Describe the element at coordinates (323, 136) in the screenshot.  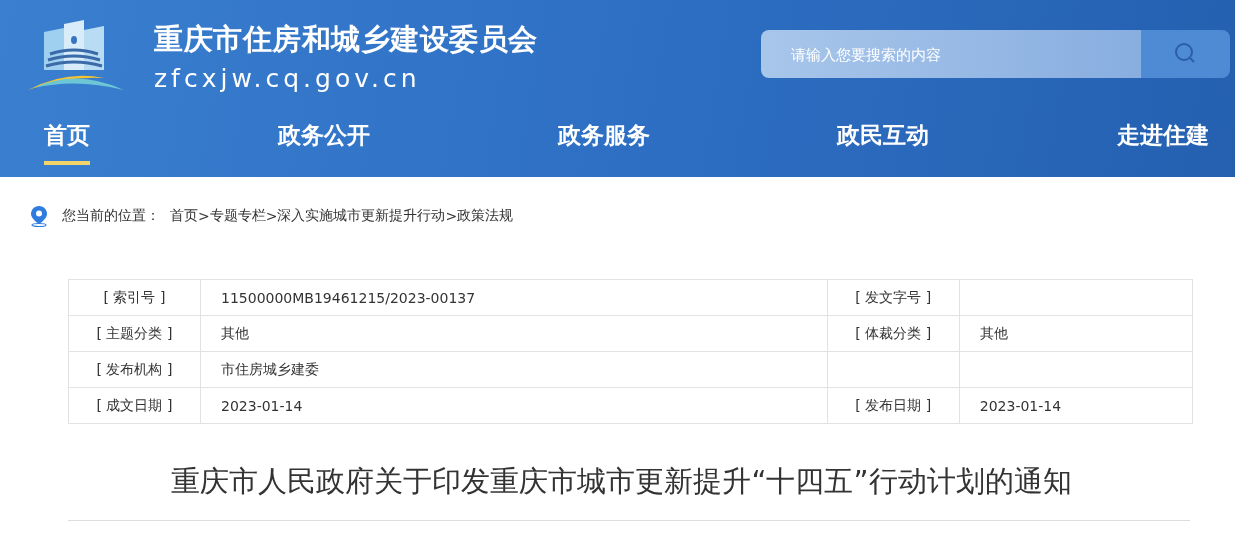
I see `nav-tab: 政务公开` at that location.